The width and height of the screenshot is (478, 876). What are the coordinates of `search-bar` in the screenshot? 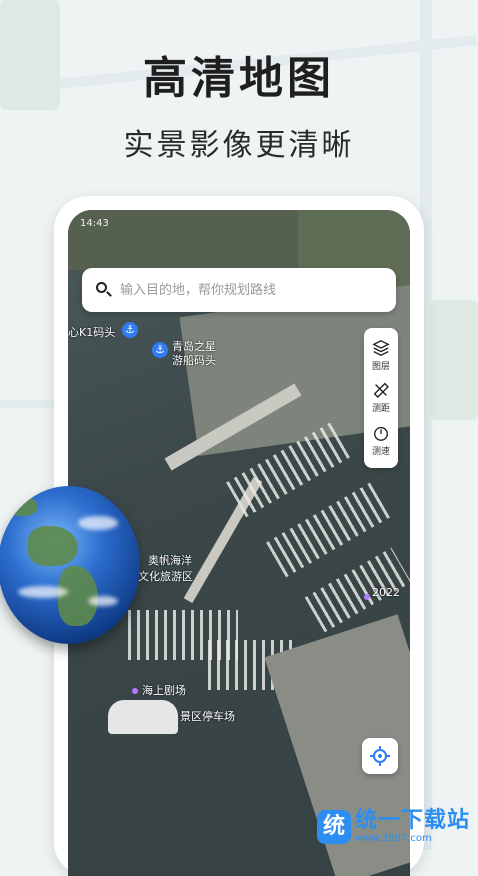 It's located at (239, 290).